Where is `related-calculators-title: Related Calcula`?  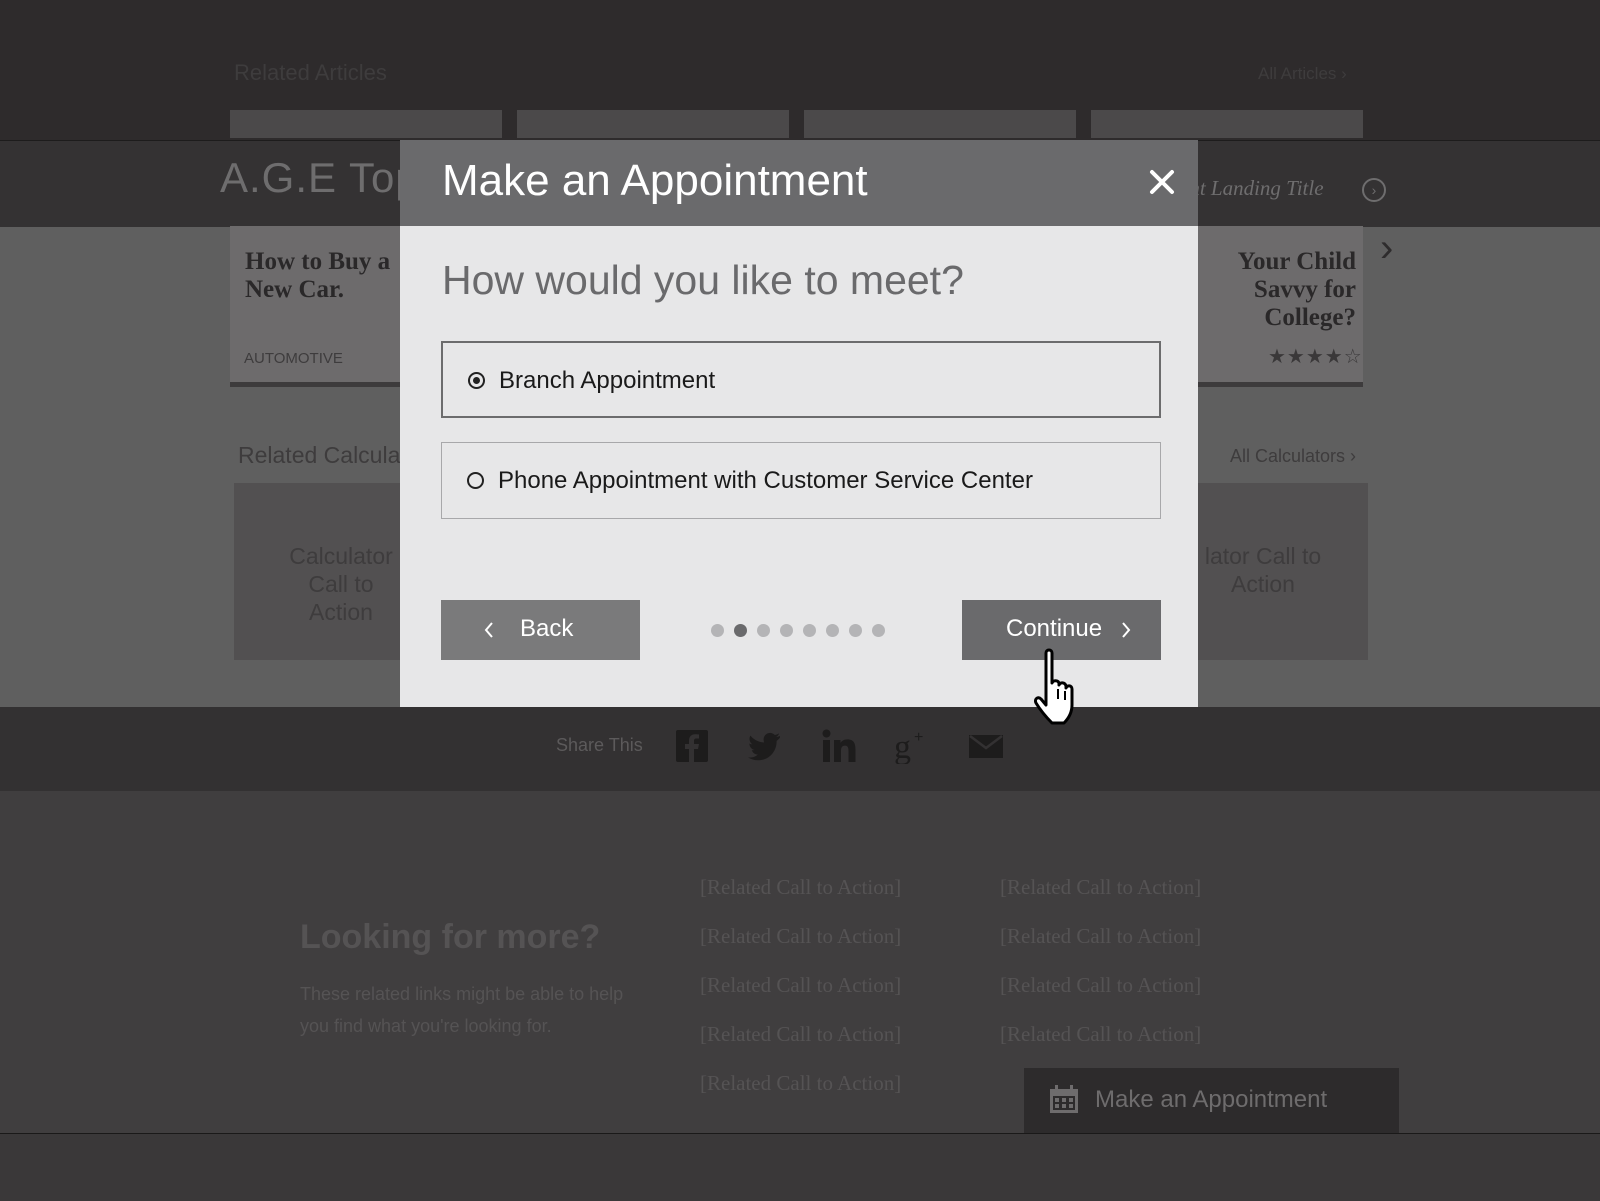 related-calculators-title: Related Calcula is located at coordinates (319, 455).